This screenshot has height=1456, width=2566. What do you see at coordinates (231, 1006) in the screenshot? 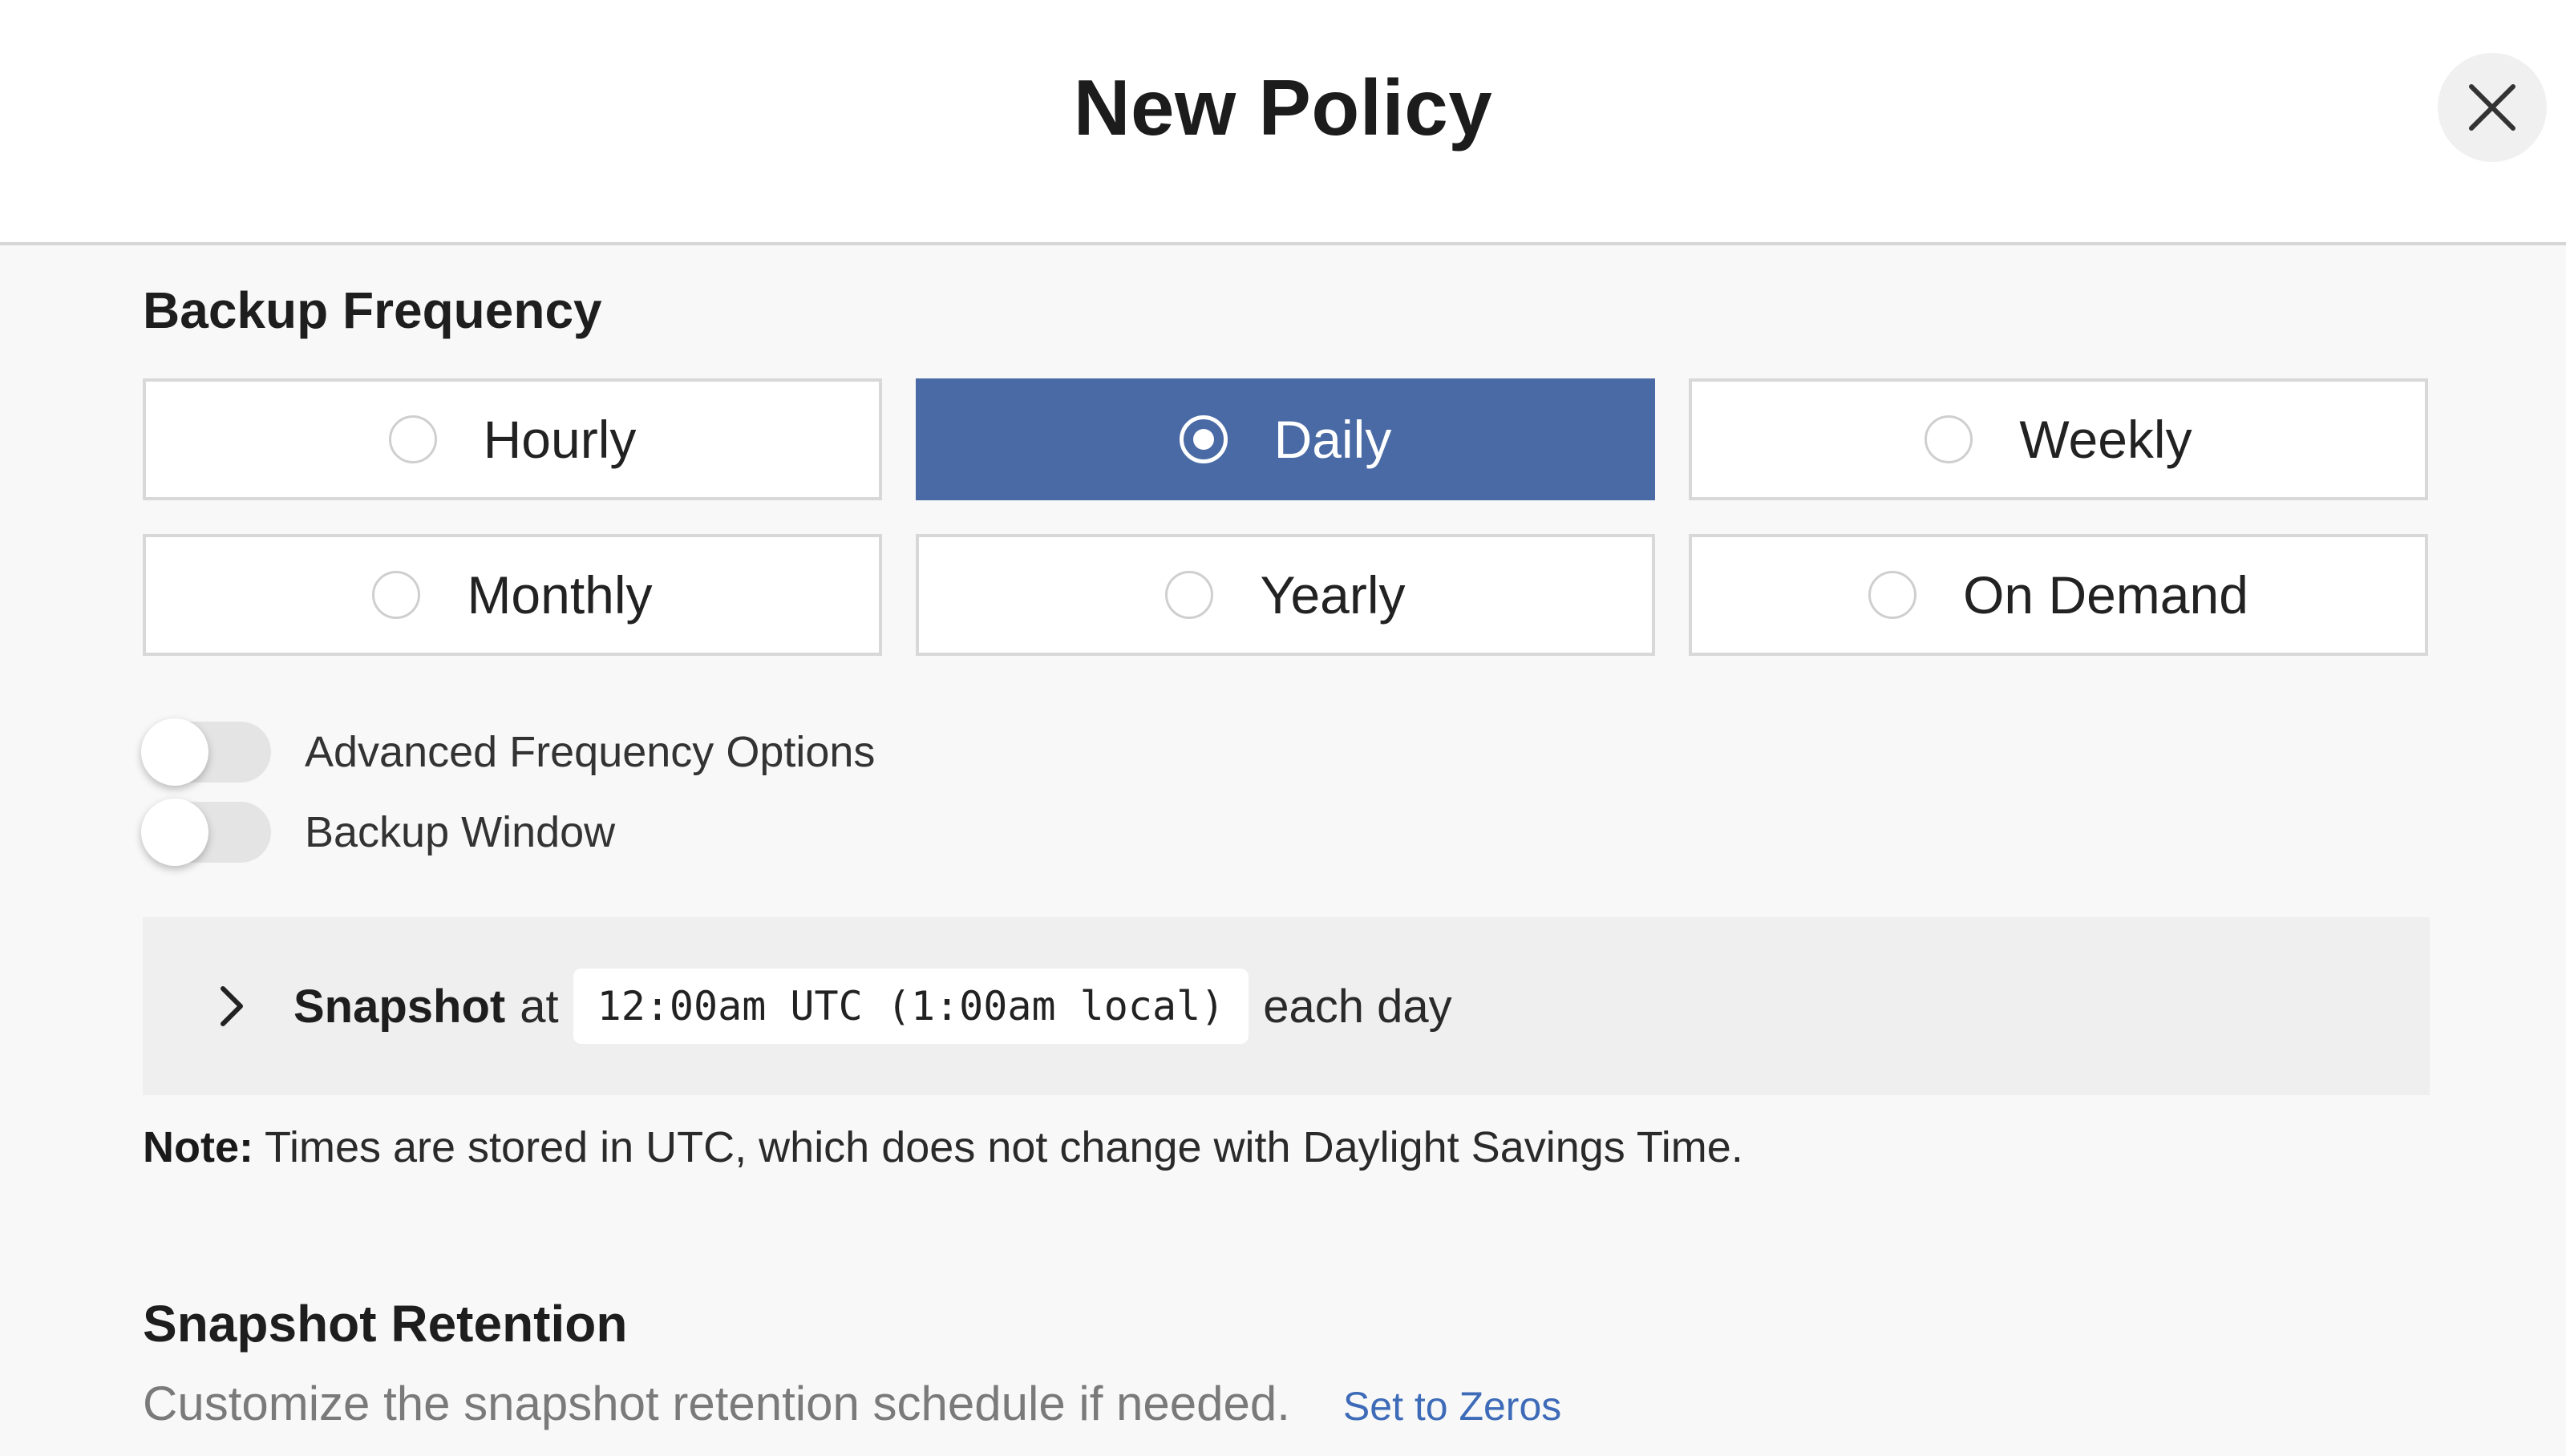
I see `chevron-right-icon` at bounding box center [231, 1006].